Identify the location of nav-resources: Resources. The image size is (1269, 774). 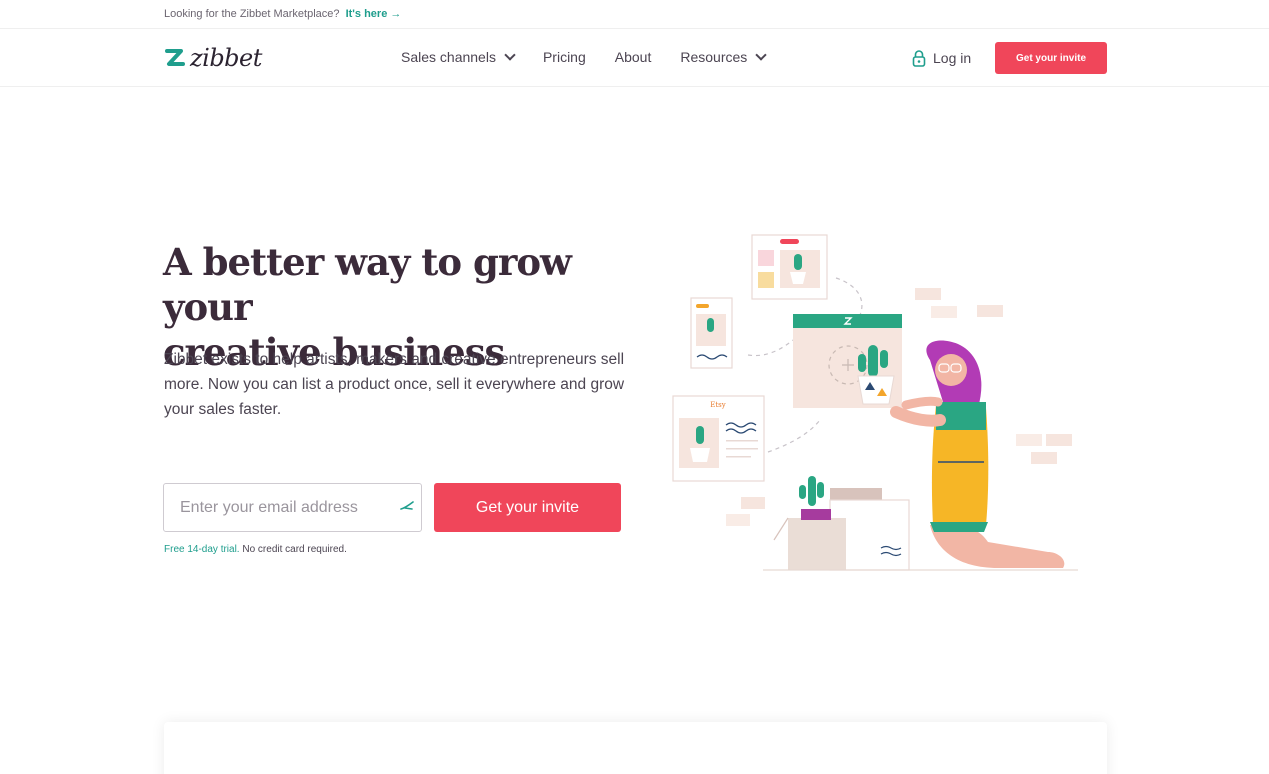
(723, 57).